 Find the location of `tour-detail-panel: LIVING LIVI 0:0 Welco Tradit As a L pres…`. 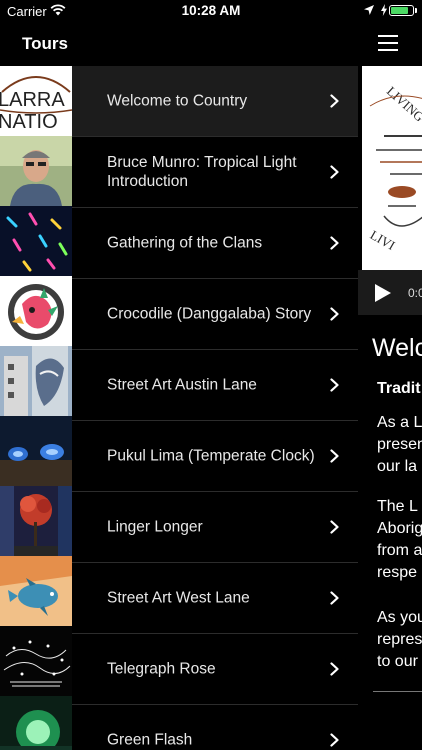

tour-detail-panel: LIVING LIVI 0:0 Welco Tradit As a L pres… is located at coordinates (390, 408).